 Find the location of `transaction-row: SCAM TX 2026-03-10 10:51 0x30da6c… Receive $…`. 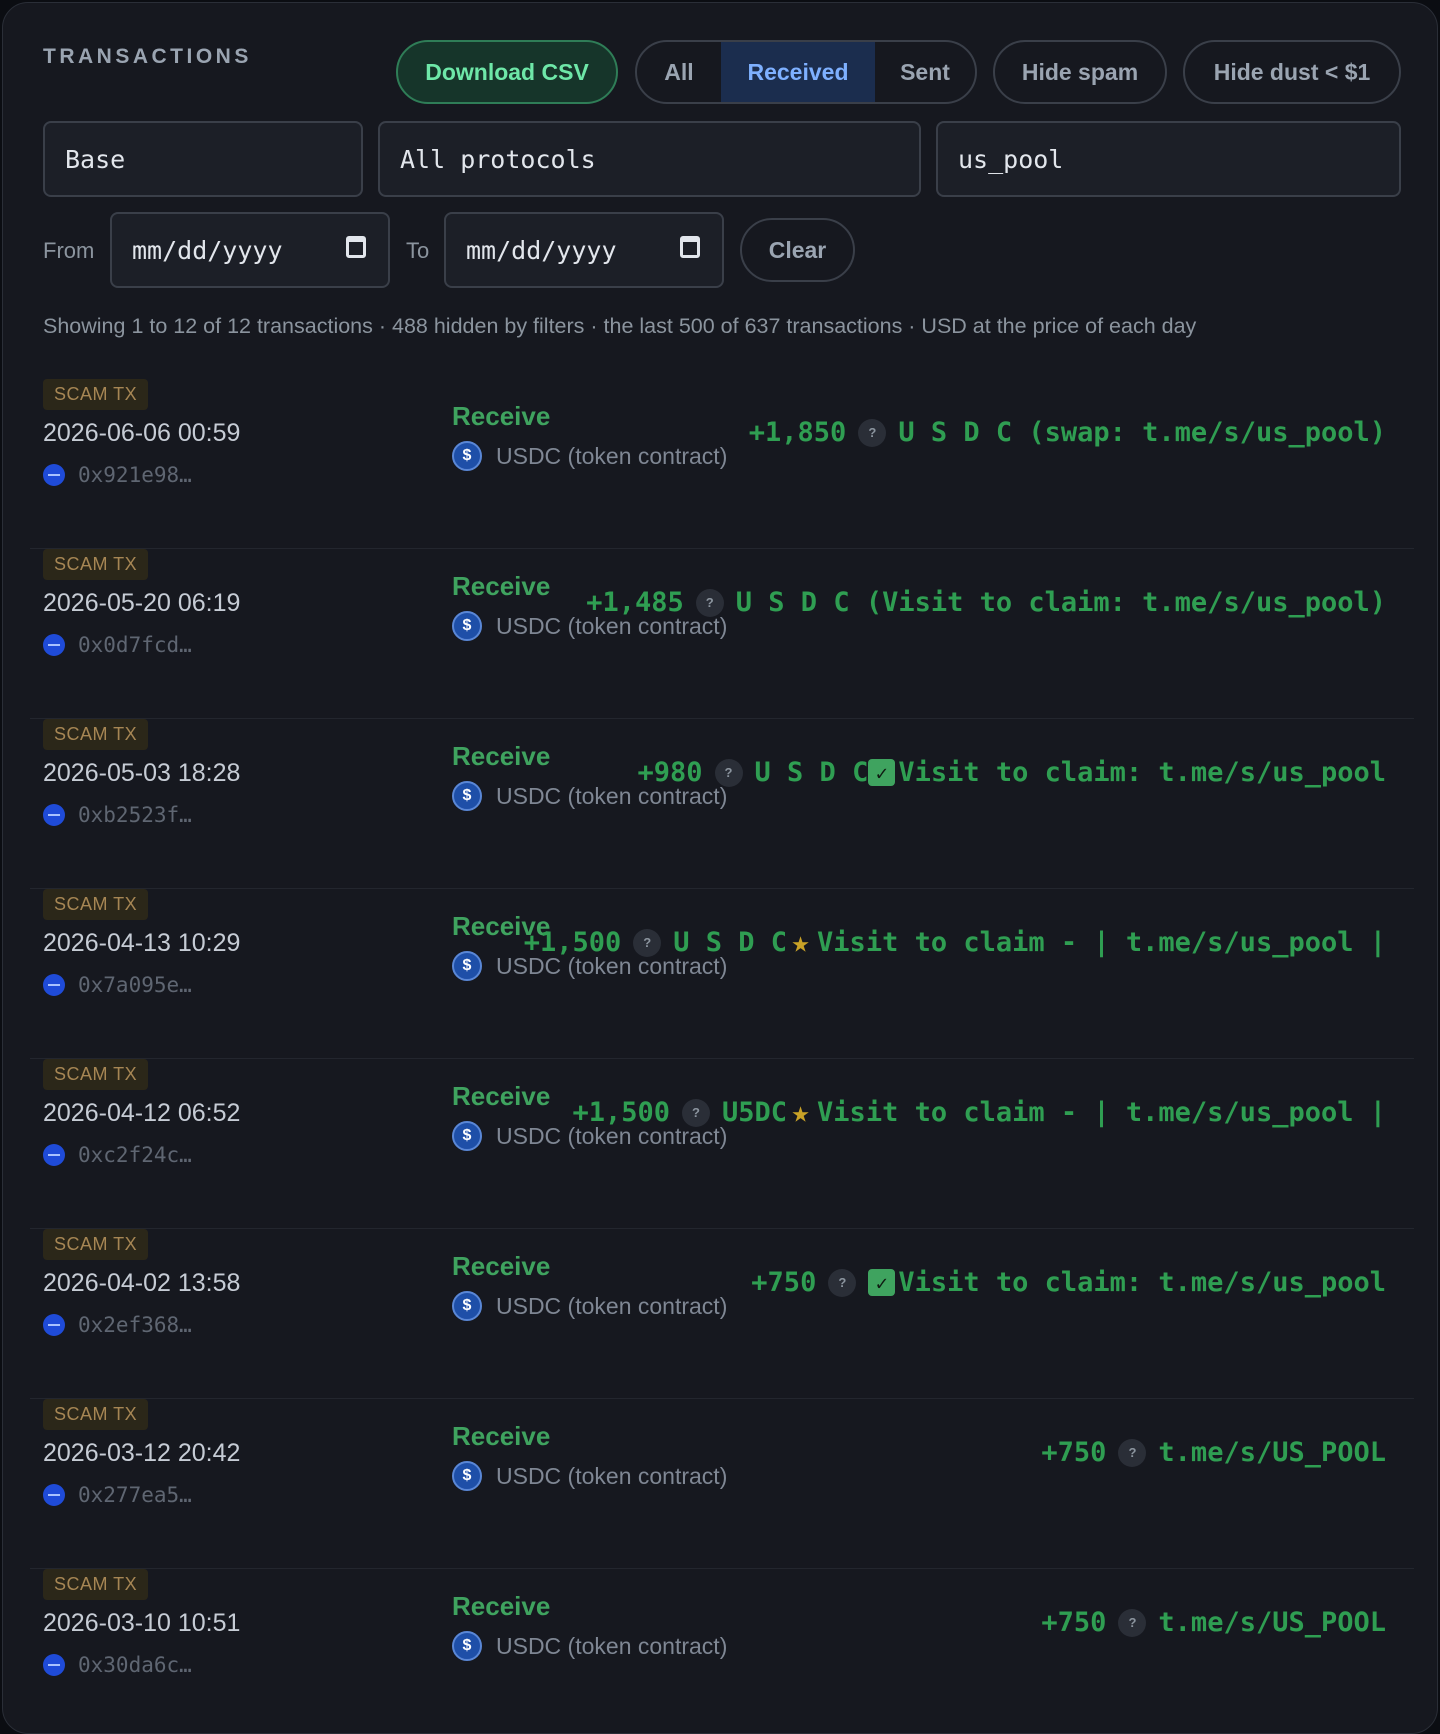

transaction-row: SCAM TX 2026-03-10 10:51 0x30da6c… Receive $… is located at coordinates (722, 1651).